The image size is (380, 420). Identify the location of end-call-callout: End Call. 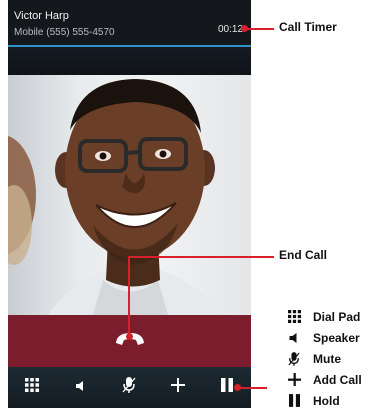
(303, 255).